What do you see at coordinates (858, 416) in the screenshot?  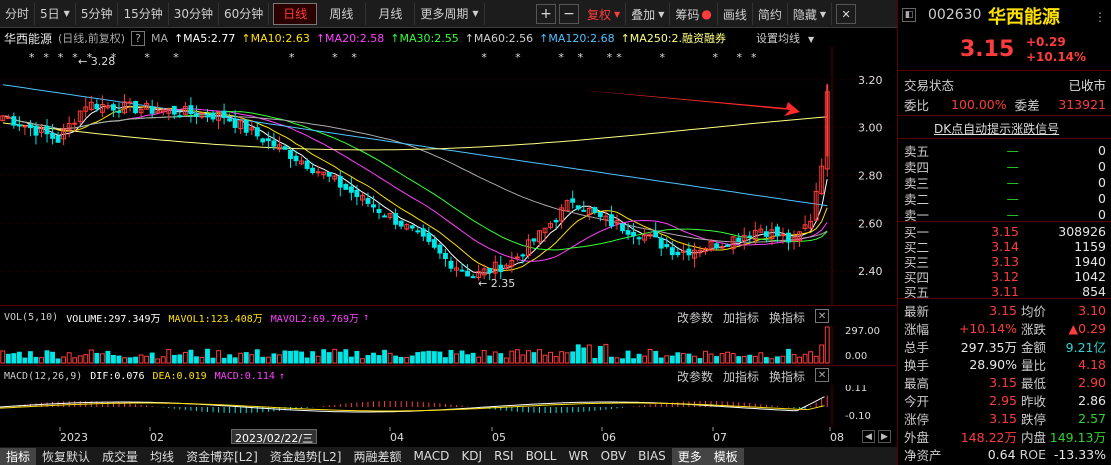 I see `macd-tick: -0.10` at bounding box center [858, 416].